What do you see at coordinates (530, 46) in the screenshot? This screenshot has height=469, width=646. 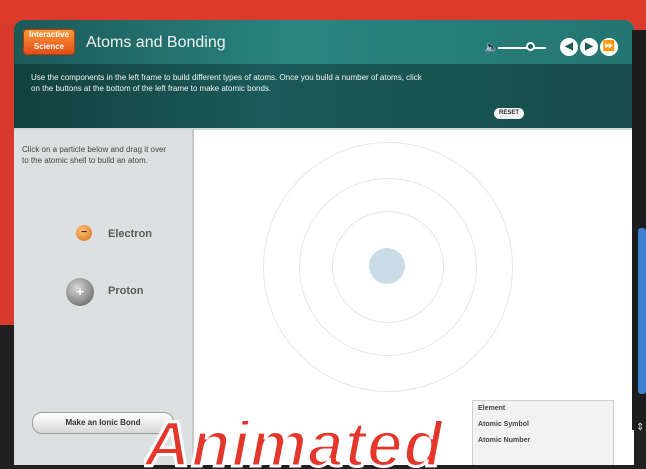 I see `volume-knob` at bounding box center [530, 46].